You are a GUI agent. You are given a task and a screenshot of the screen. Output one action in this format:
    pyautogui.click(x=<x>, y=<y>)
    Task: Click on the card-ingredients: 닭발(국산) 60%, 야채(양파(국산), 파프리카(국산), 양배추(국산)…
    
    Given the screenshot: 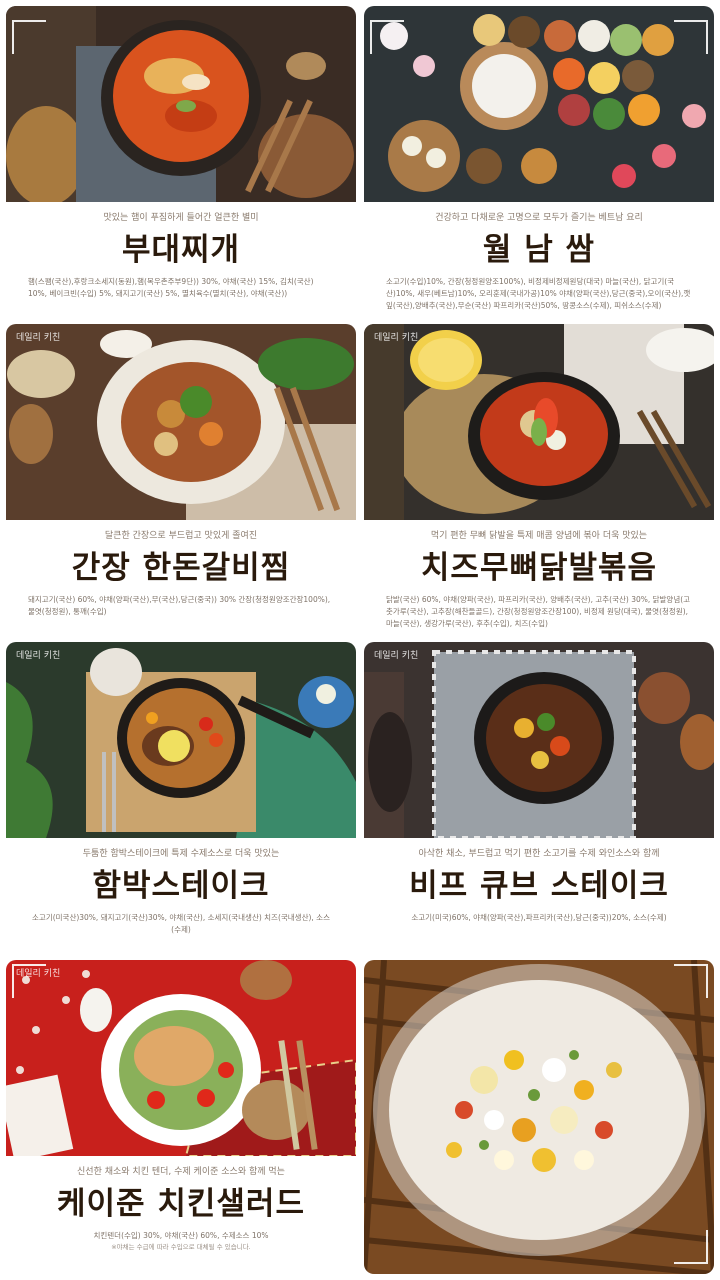 What is the action you would take?
    pyautogui.click(x=538, y=611)
    